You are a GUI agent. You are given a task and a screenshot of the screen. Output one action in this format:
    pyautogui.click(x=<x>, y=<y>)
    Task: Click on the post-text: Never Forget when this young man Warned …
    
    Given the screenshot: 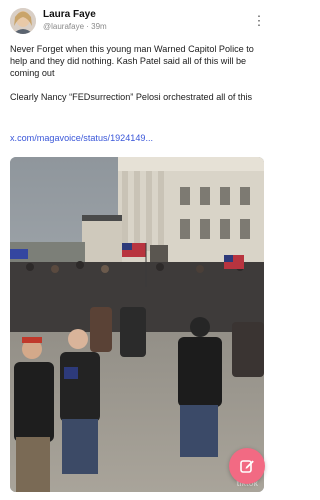 What is the action you would take?
    pyautogui.click(x=137, y=73)
    